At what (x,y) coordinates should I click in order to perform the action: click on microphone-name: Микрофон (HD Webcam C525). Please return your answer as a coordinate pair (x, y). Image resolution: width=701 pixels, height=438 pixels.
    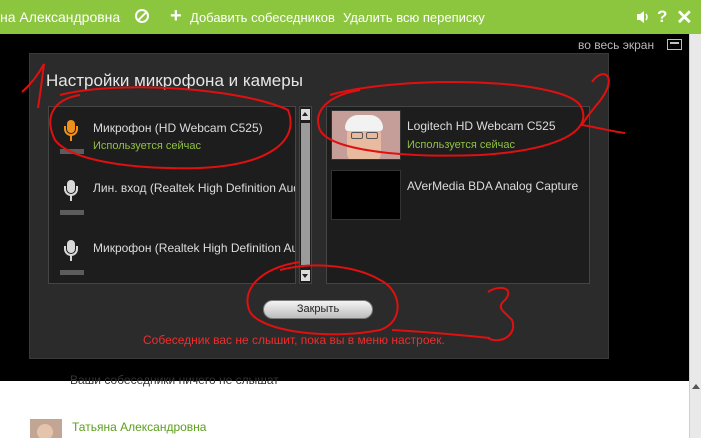
    Looking at the image, I should click on (178, 128).